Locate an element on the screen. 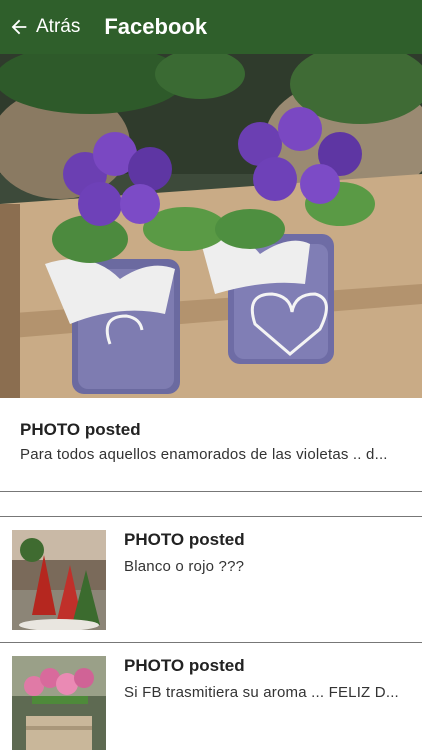  page-title: Facebook is located at coordinates (156, 26).